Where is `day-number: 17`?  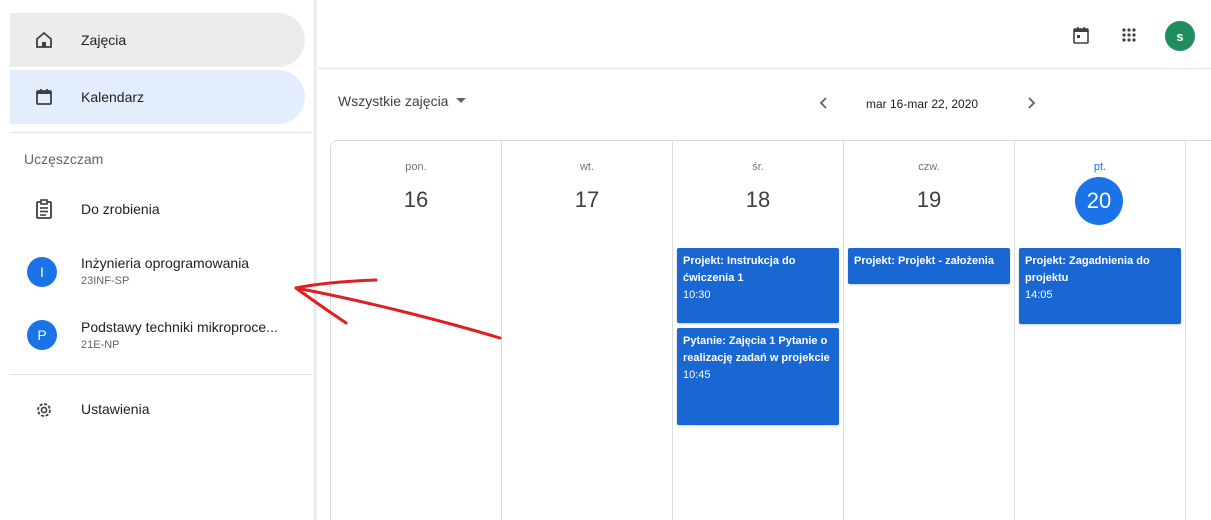
day-number: 17 is located at coordinates (587, 199).